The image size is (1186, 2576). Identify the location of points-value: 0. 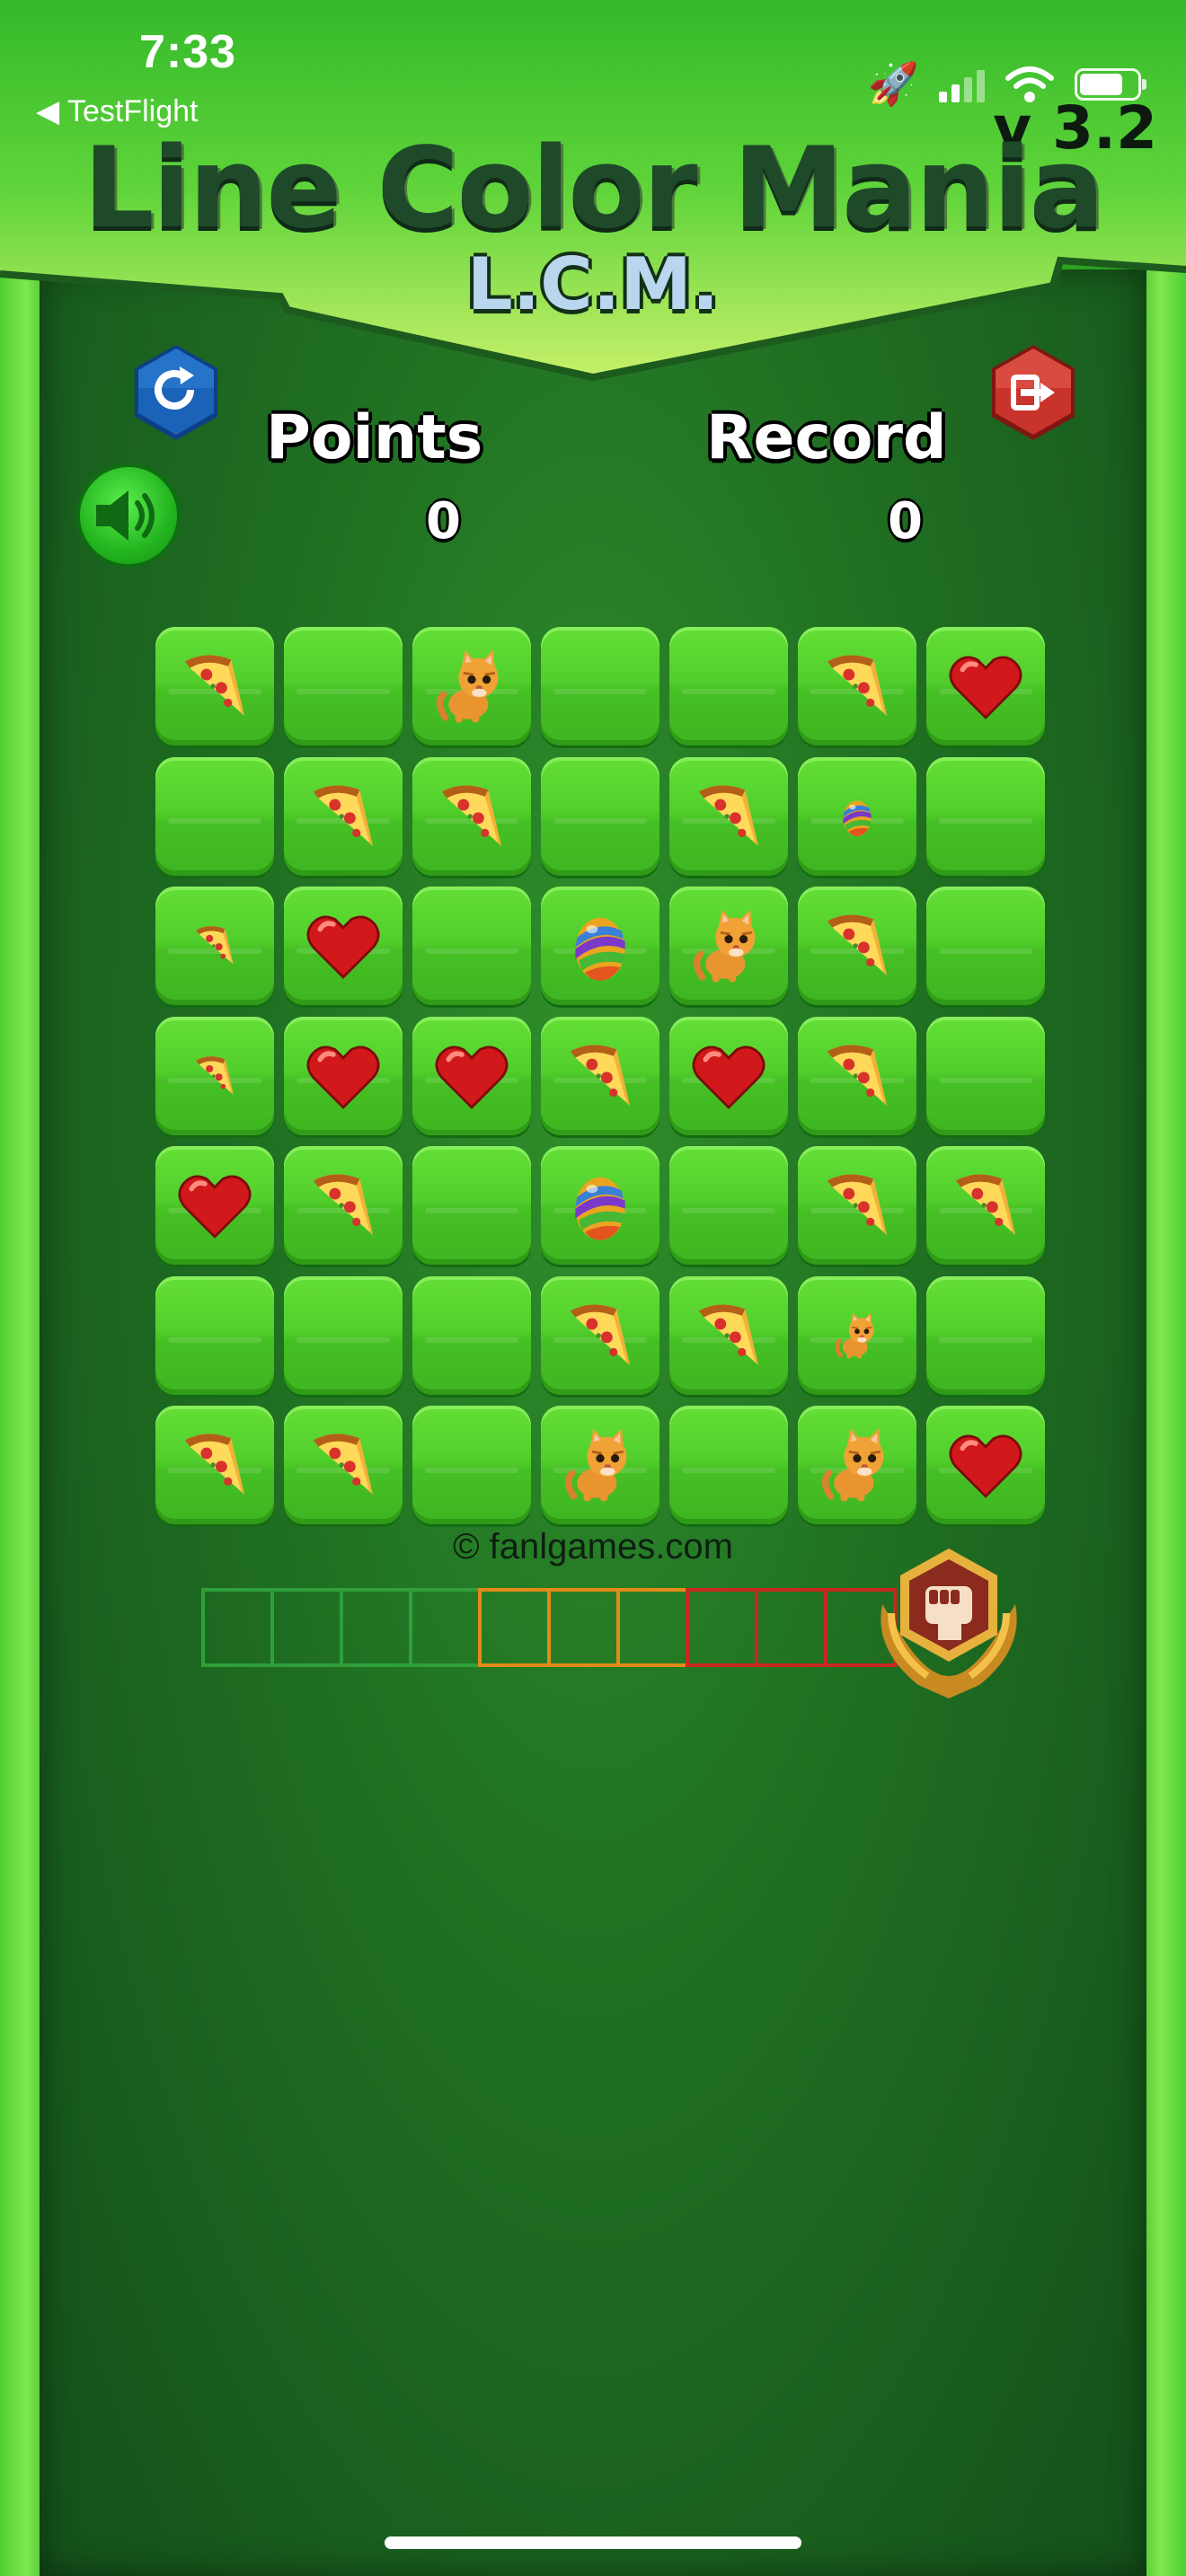
(443, 521).